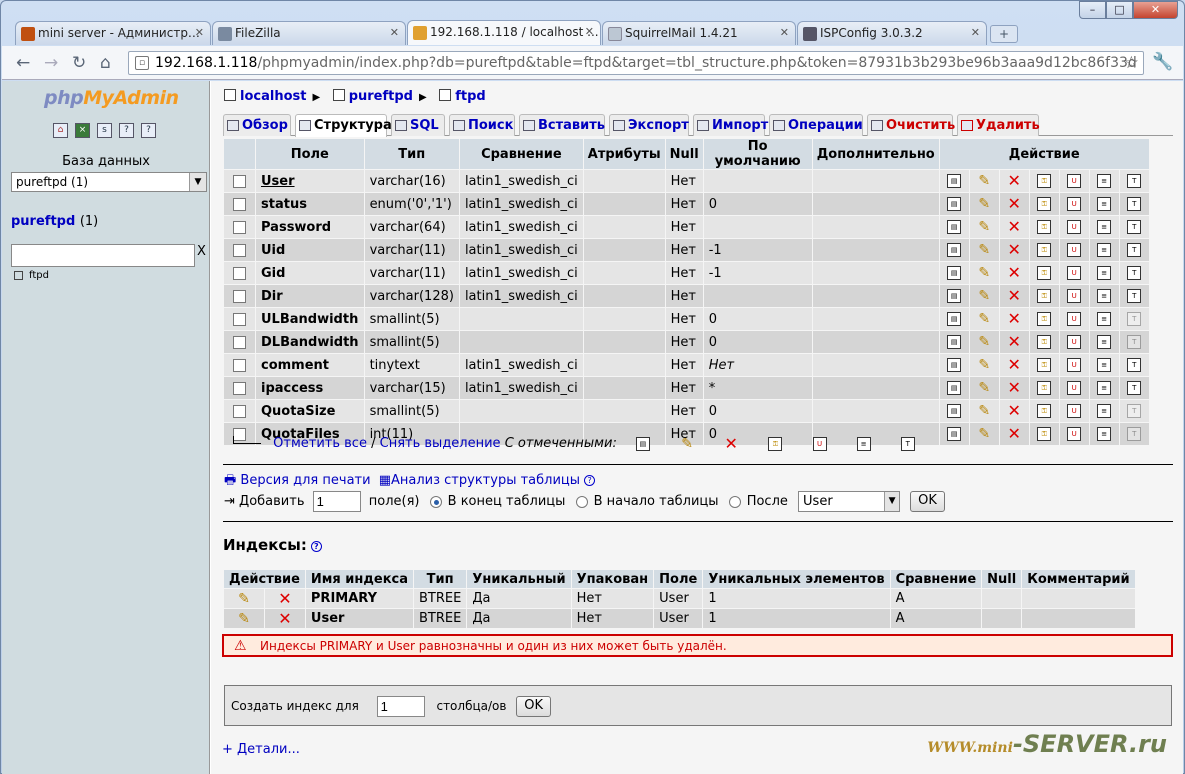  What do you see at coordinates (201, 251) in the screenshot?
I see `clear-filter-button: X` at bounding box center [201, 251].